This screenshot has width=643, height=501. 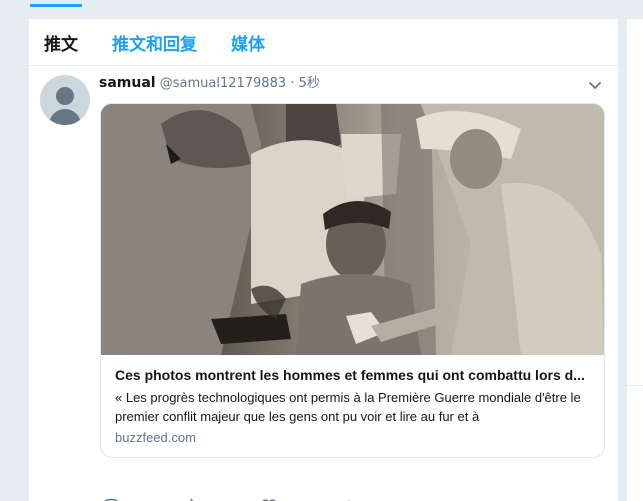 I want to click on timeline-tabs: 推文 推文和回复 媒体, so click(x=323, y=42).